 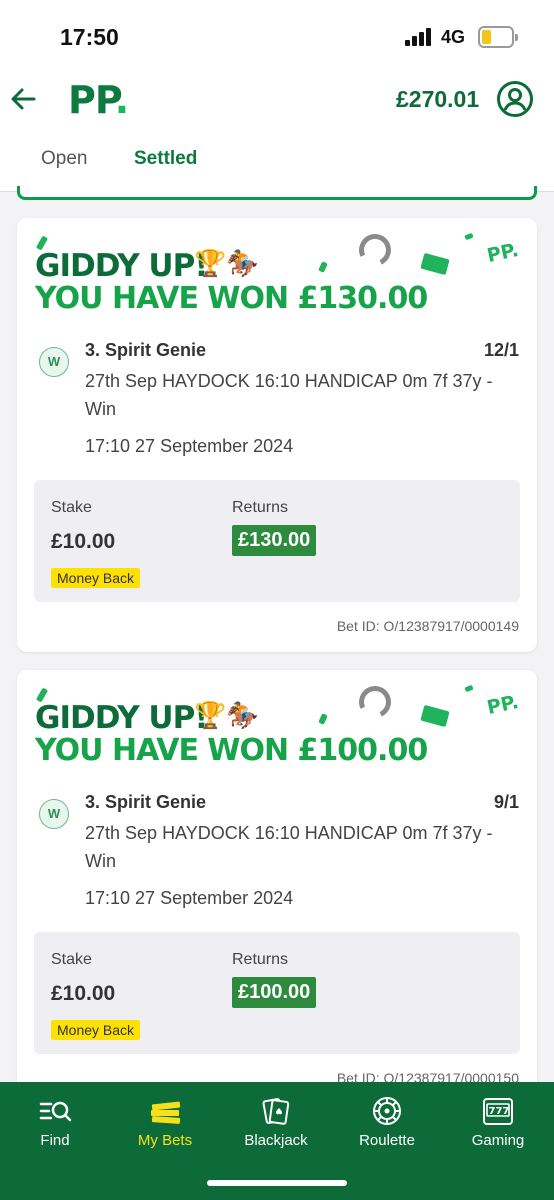 I want to click on slot-machine-icon: 777, so click(x=498, y=1111).